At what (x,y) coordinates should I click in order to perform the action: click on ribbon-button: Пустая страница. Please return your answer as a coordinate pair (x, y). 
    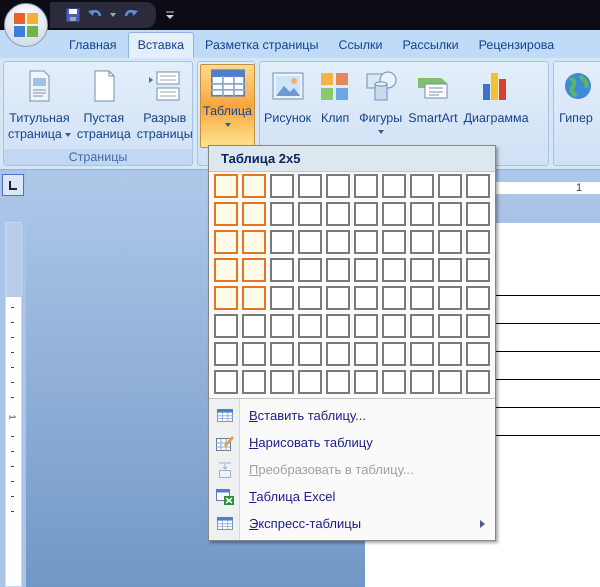
    Looking at the image, I should click on (103, 106).